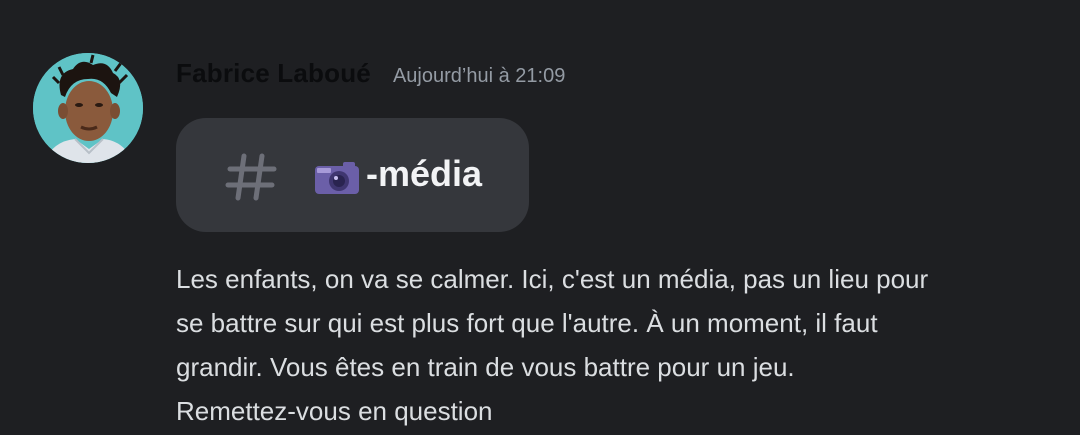 The image size is (1080, 435). I want to click on user-avatar, so click(88, 108).